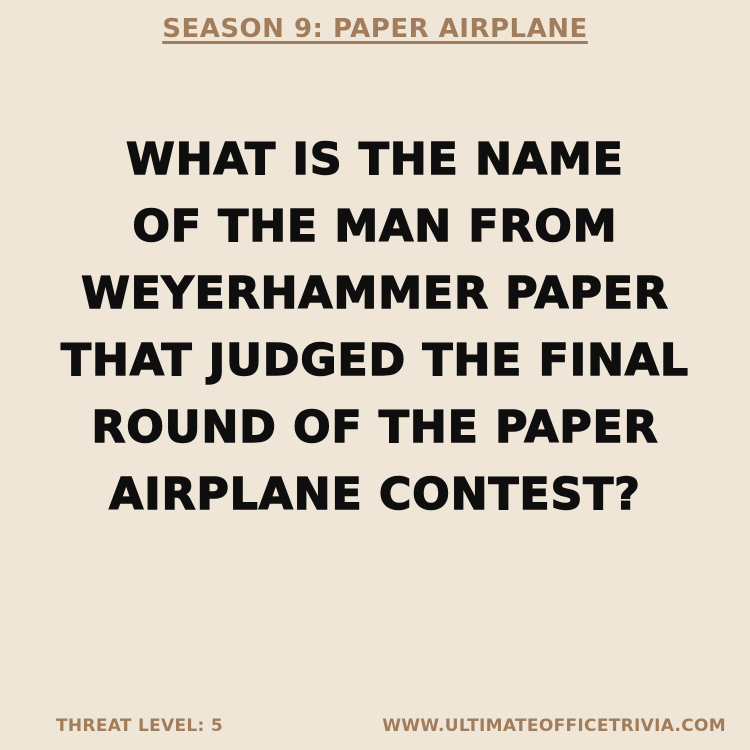 Image resolution: width=750 pixels, height=750 pixels. What do you see at coordinates (554, 726) in the screenshot?
I see `website-link: www.ultimateofficetrivia.com` at bounding box center [554, 726].